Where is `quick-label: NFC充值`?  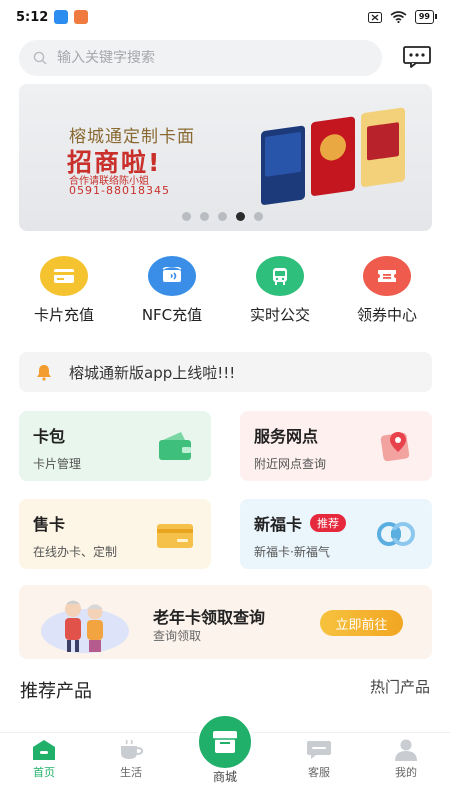 quick-label: NFC充值 is located at coordinates (172, 315).